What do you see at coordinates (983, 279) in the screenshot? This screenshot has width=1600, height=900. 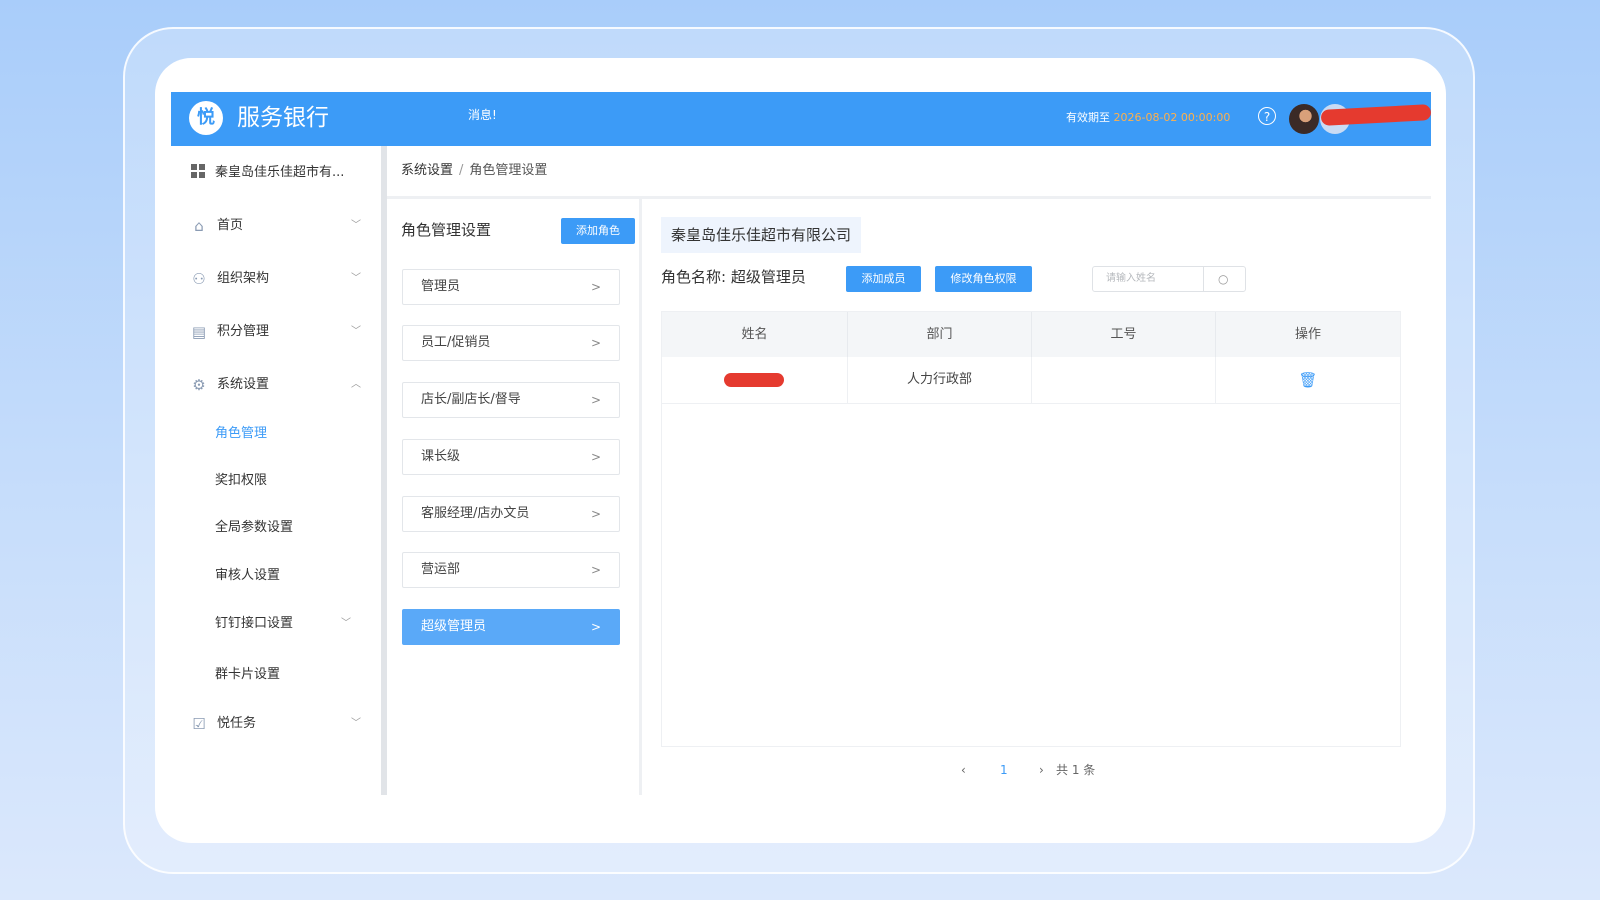 I see `edit-role-permission-button: 修改角色权限` at bounding box center [983, 279].